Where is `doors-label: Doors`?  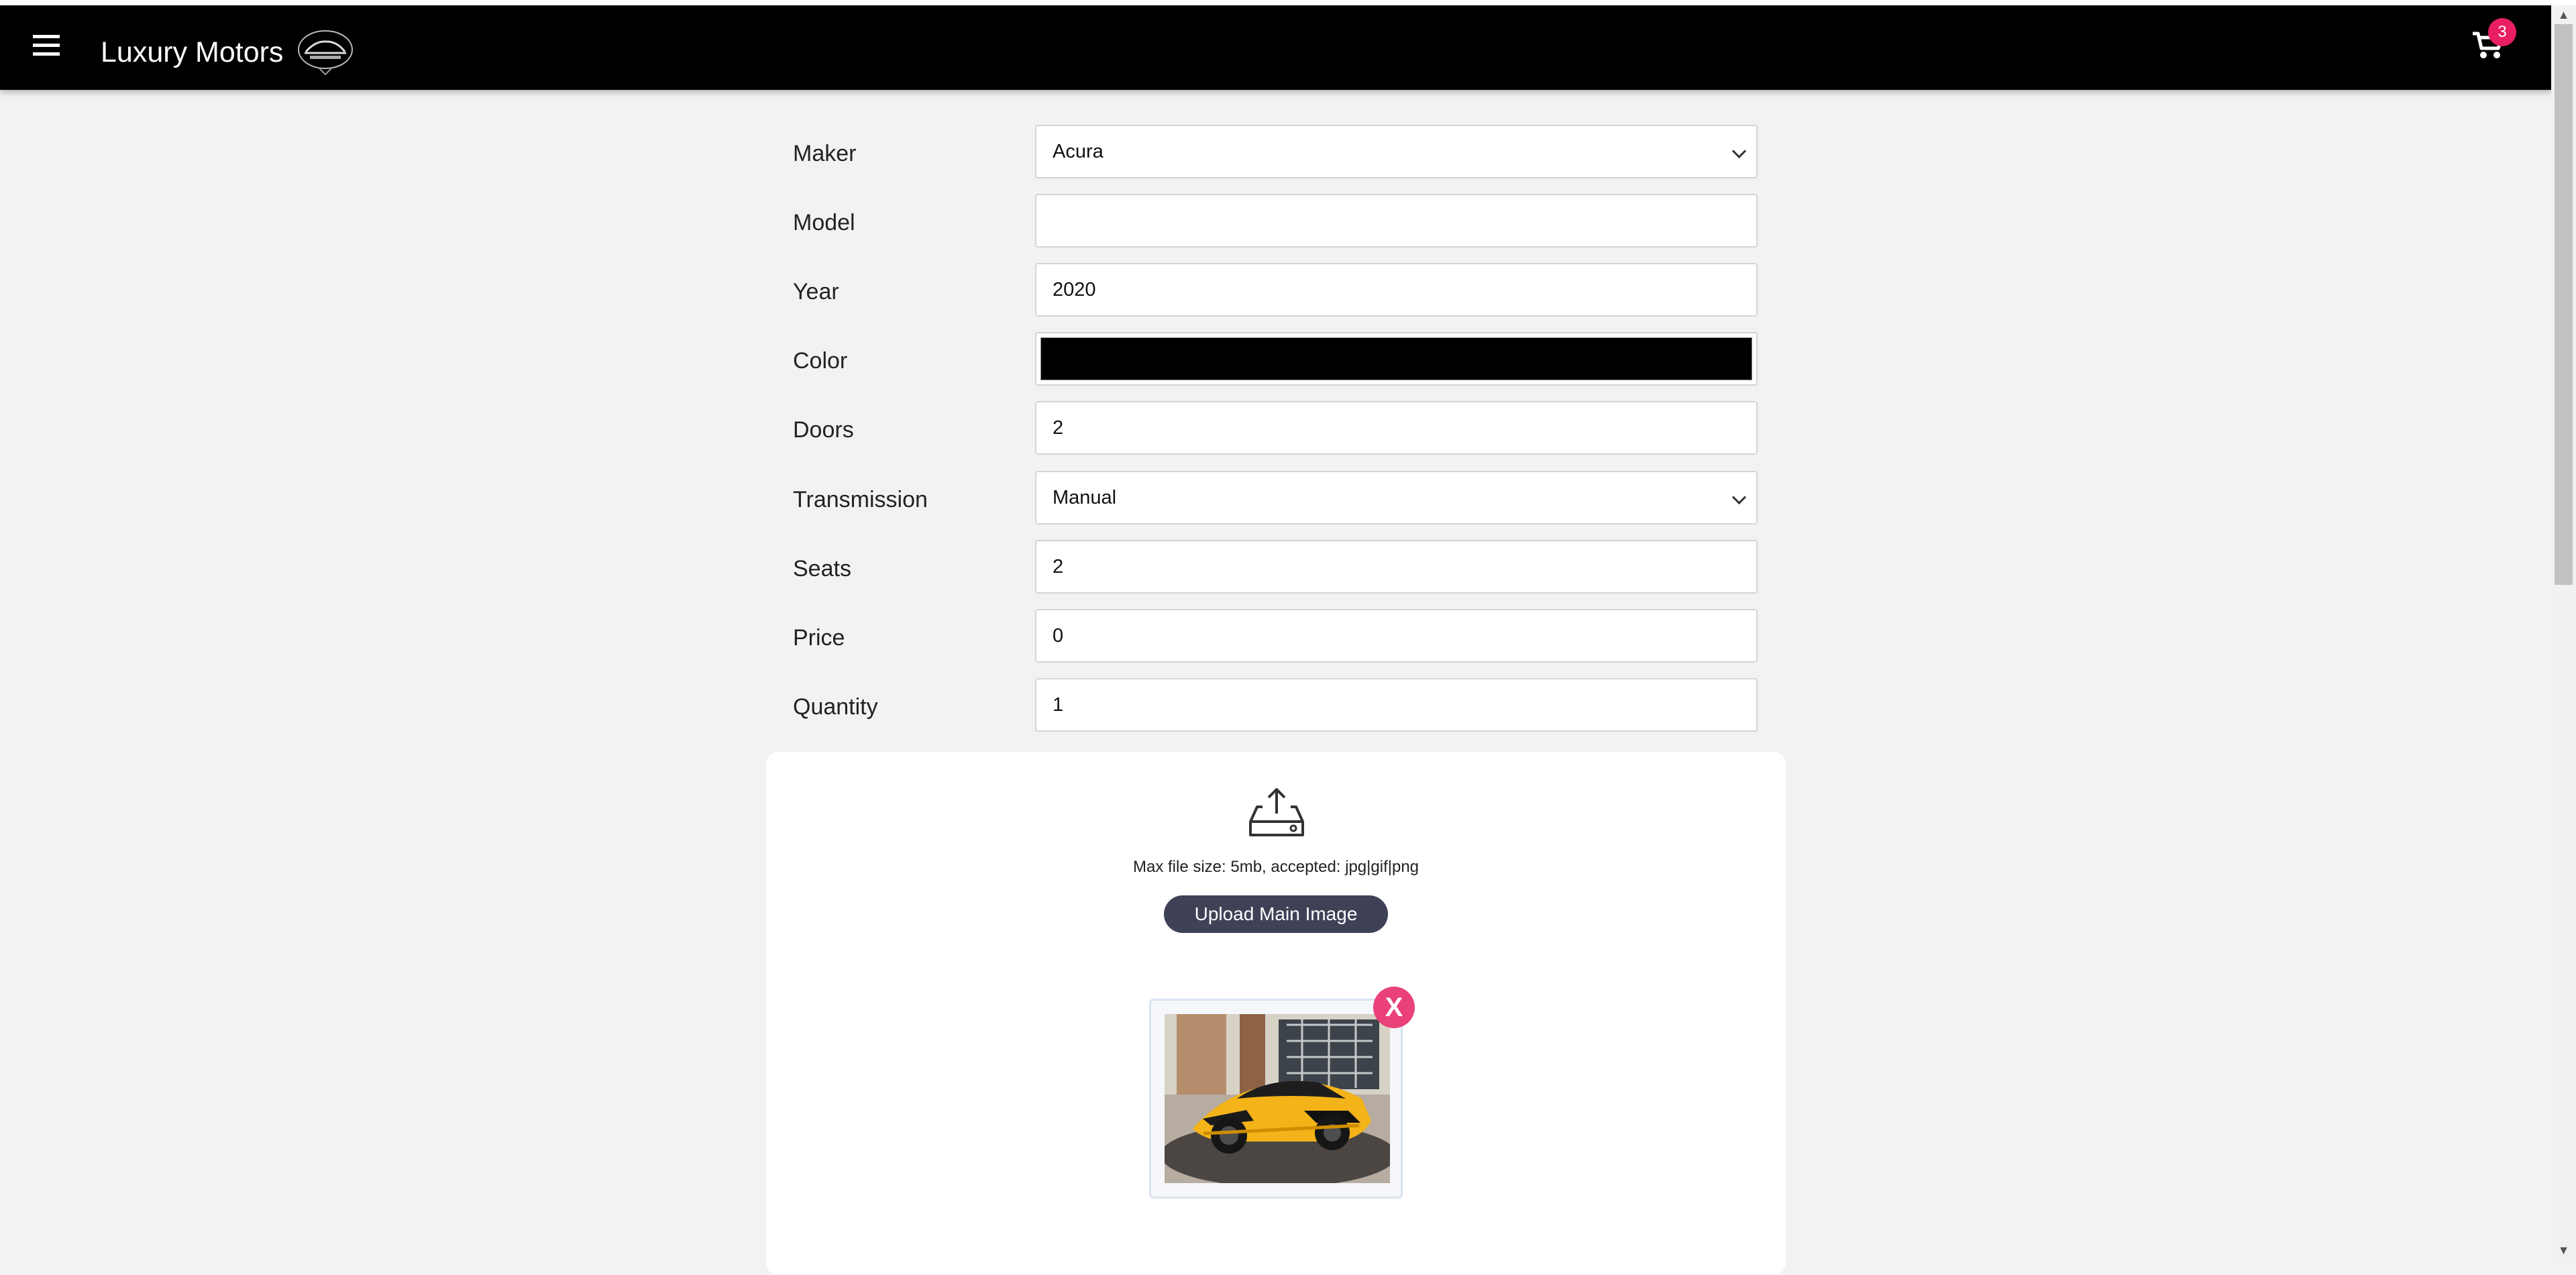
doors-label: Doors is located at coordinates (823, 430).